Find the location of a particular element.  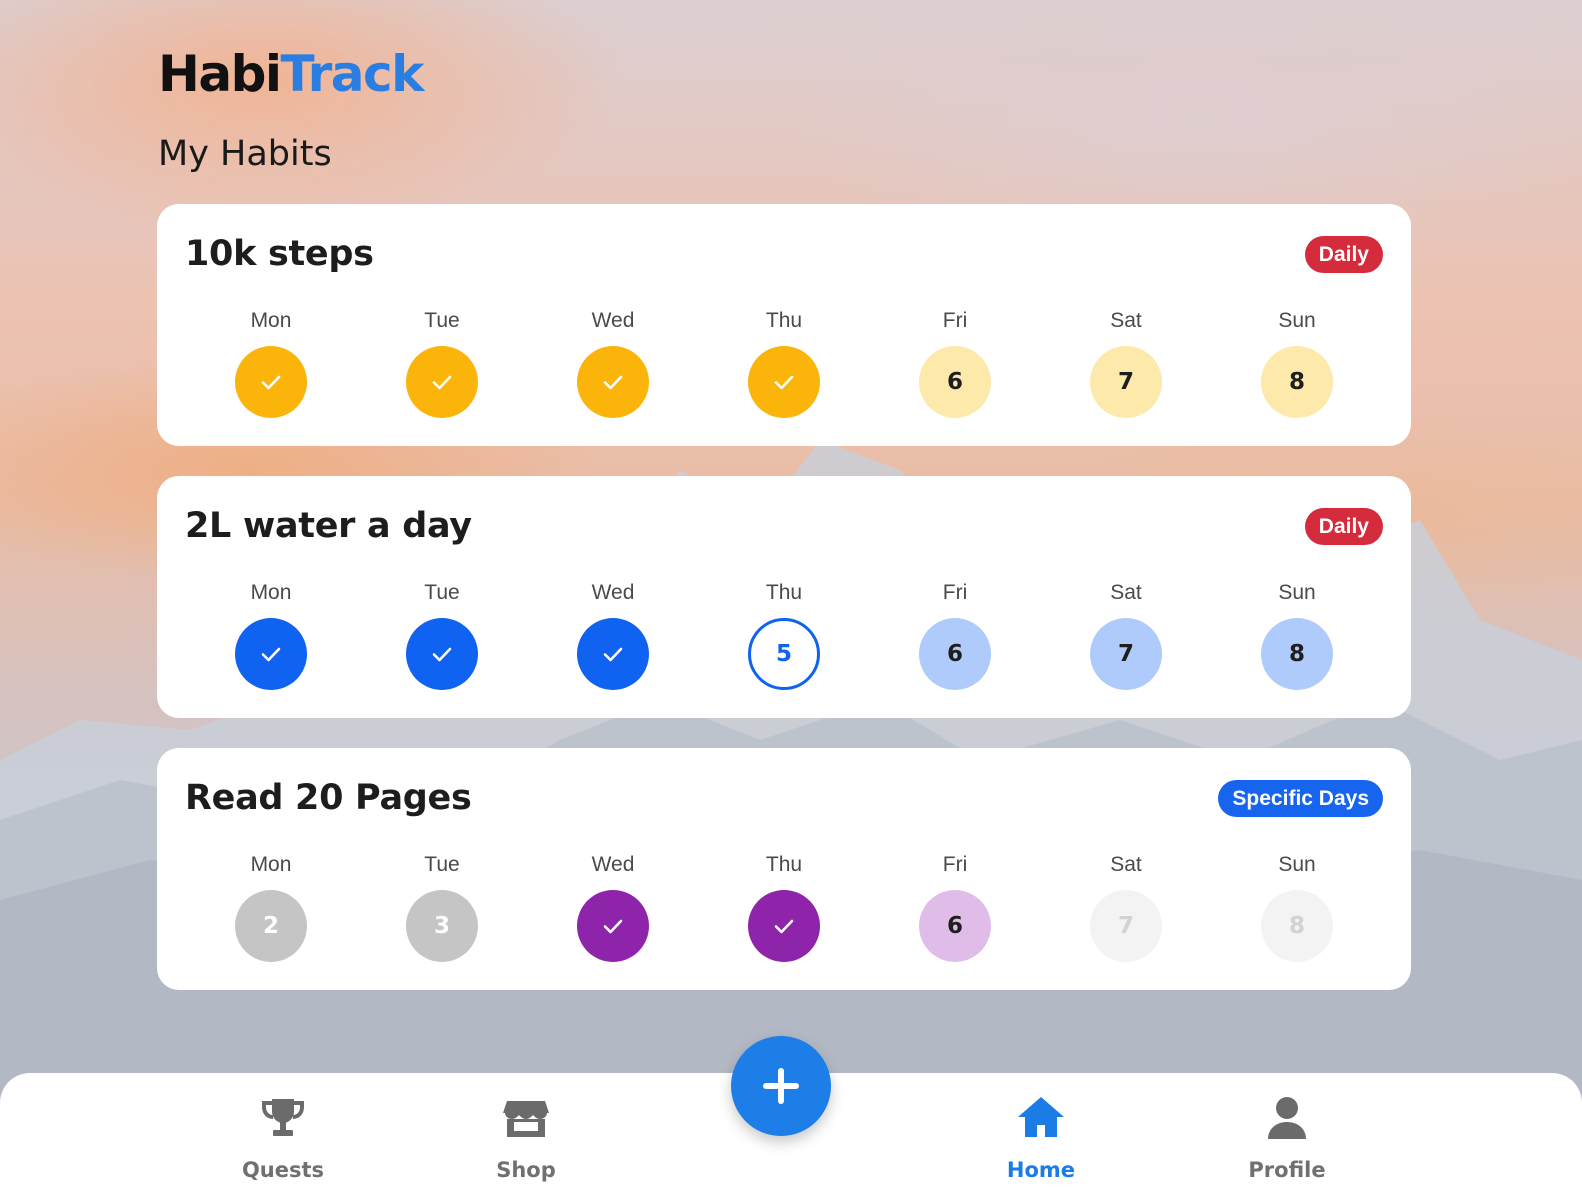

user-icon is located at coordinates (1287, 1118).